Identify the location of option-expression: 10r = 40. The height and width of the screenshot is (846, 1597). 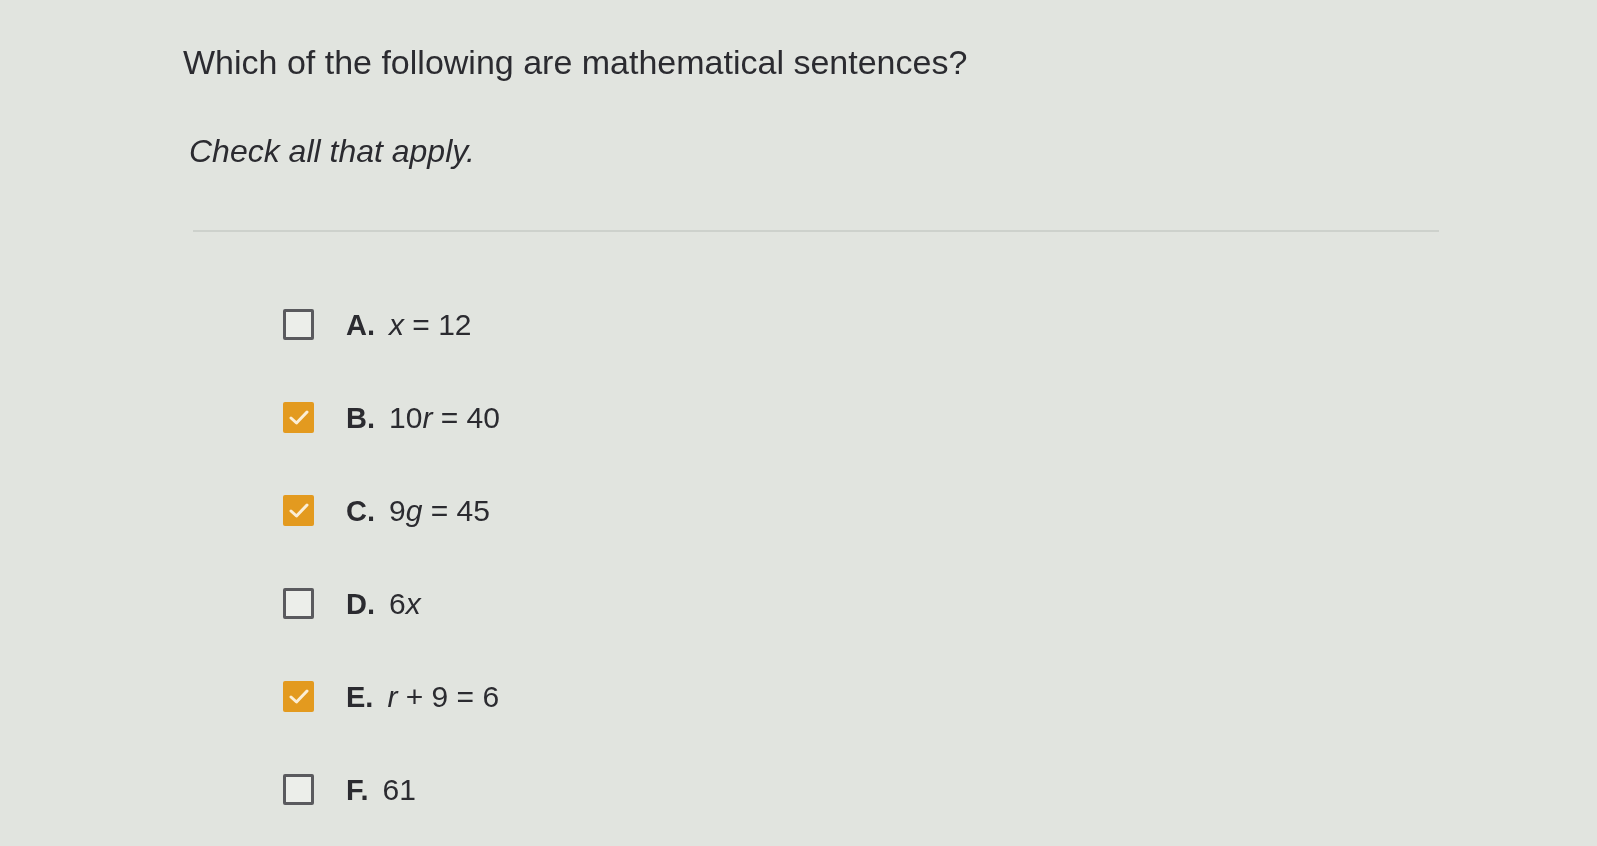
(444, 417).